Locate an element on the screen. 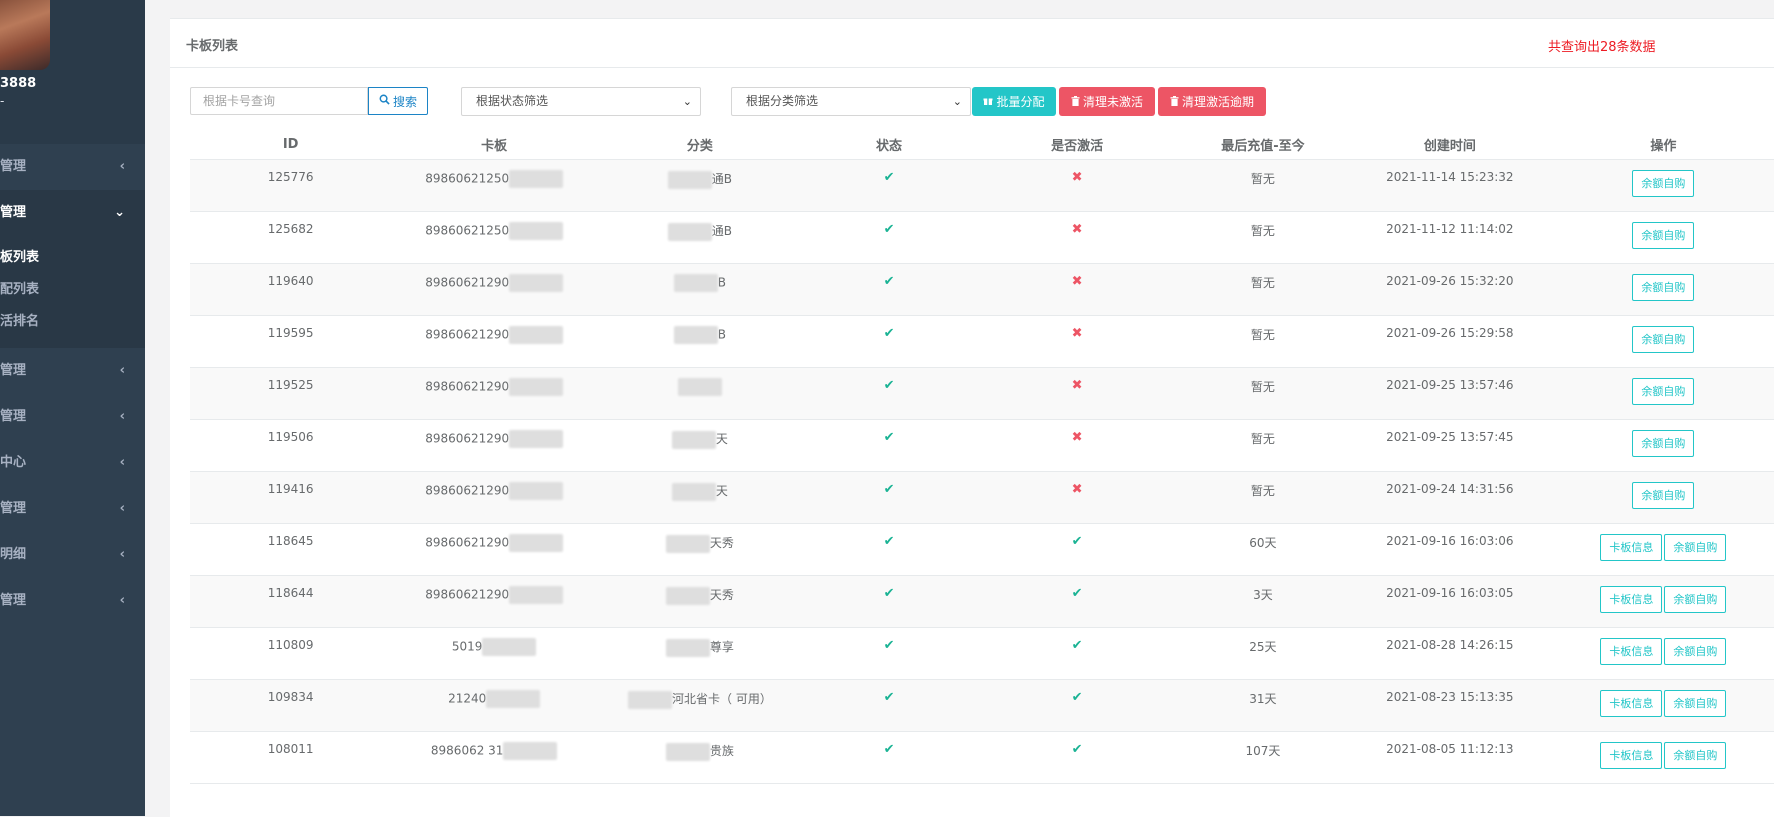  cell-id: 108011 is located at coordinates (291, 757).